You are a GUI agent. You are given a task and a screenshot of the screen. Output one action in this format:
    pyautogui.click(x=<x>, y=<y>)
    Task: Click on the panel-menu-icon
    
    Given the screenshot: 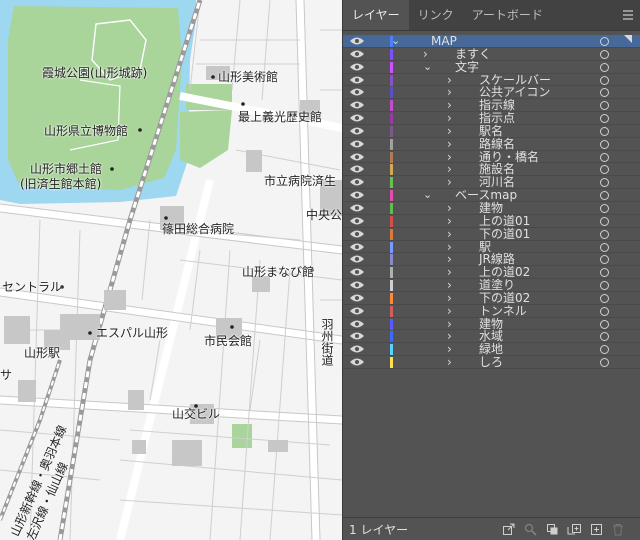 What is the action you would take?
    pyautogui.click(x=628, y=15)
    